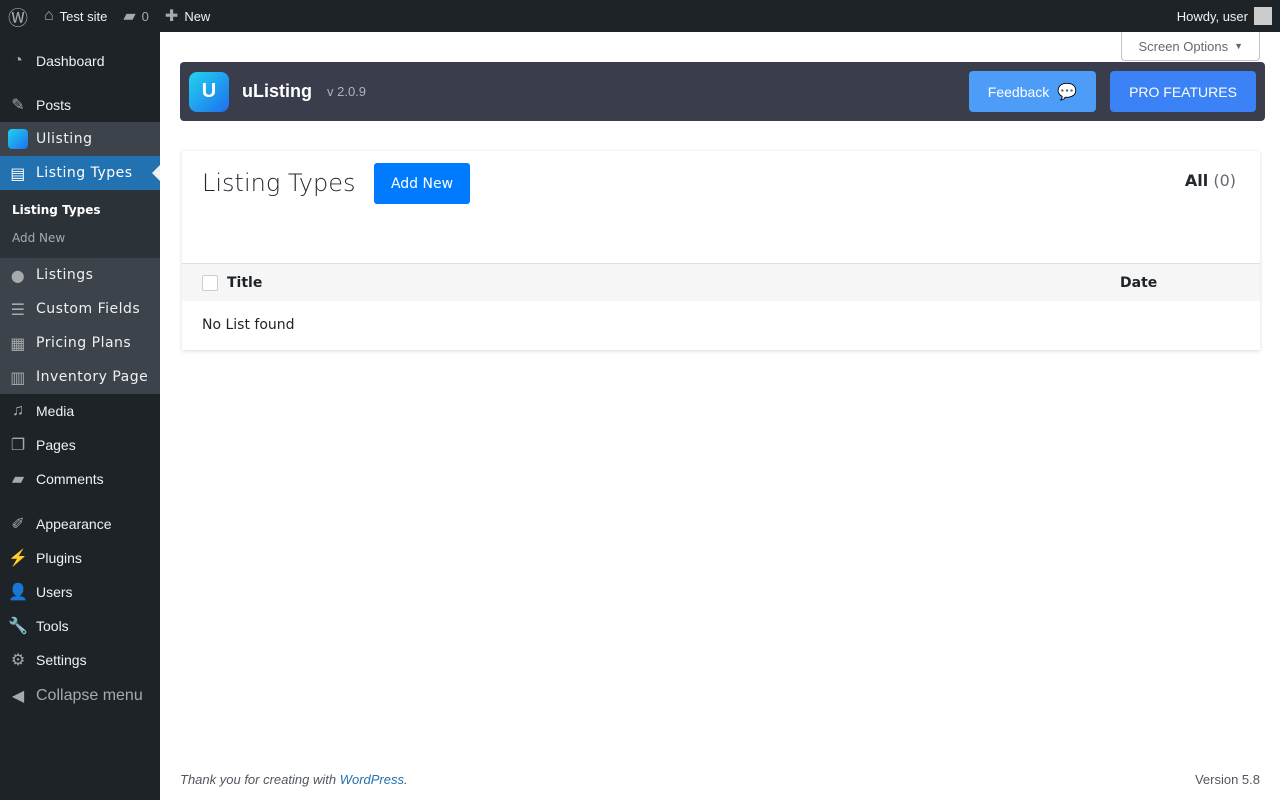 The image size is (1280, 800). What do you see at coordinates (70, 479) in the screenshot?
I see `menu-label: Comments` at bounding box center [70, 479].